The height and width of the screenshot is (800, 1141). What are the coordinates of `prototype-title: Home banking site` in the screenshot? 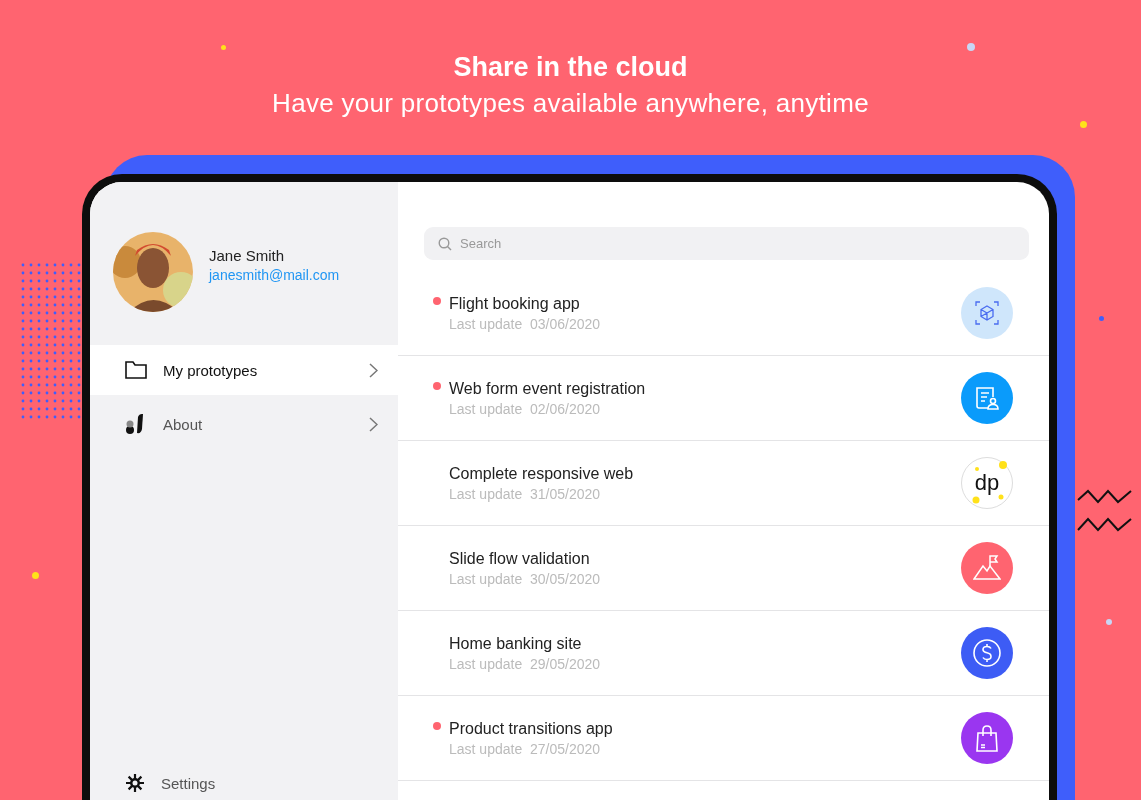 It's located at (516, 643).